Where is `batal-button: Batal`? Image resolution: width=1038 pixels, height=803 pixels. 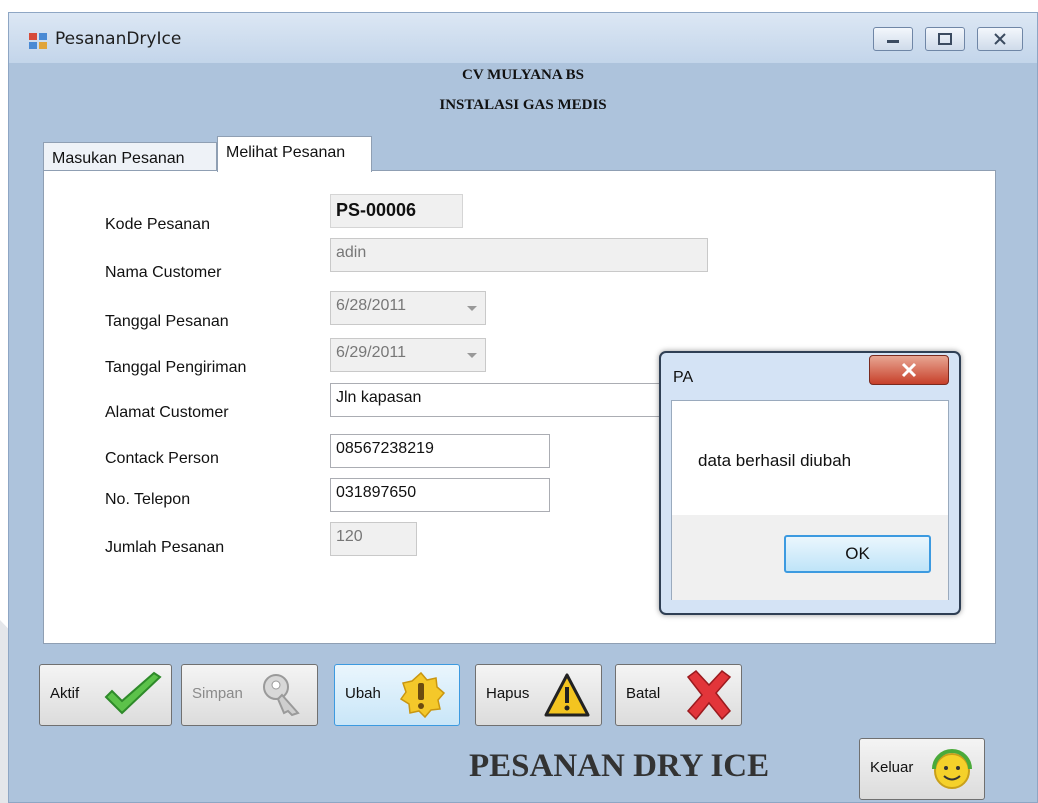 batal-button: Batal is located at coordinates (678, 695).